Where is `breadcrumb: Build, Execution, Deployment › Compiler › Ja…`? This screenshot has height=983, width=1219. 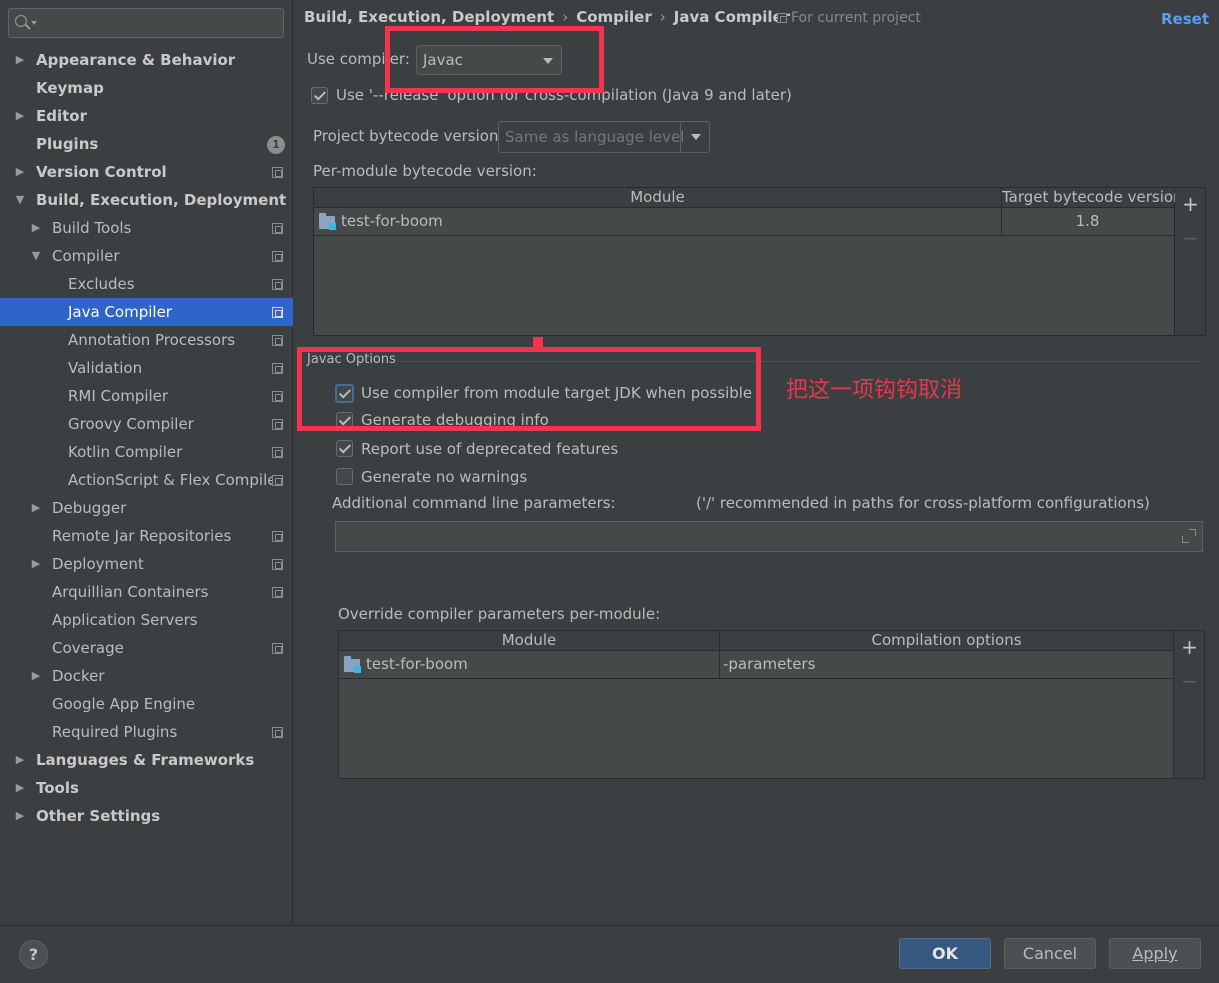
breadcrumb: Build, Execution, Deployment › Compiler › Ja… is located at coordinates (547, 17).